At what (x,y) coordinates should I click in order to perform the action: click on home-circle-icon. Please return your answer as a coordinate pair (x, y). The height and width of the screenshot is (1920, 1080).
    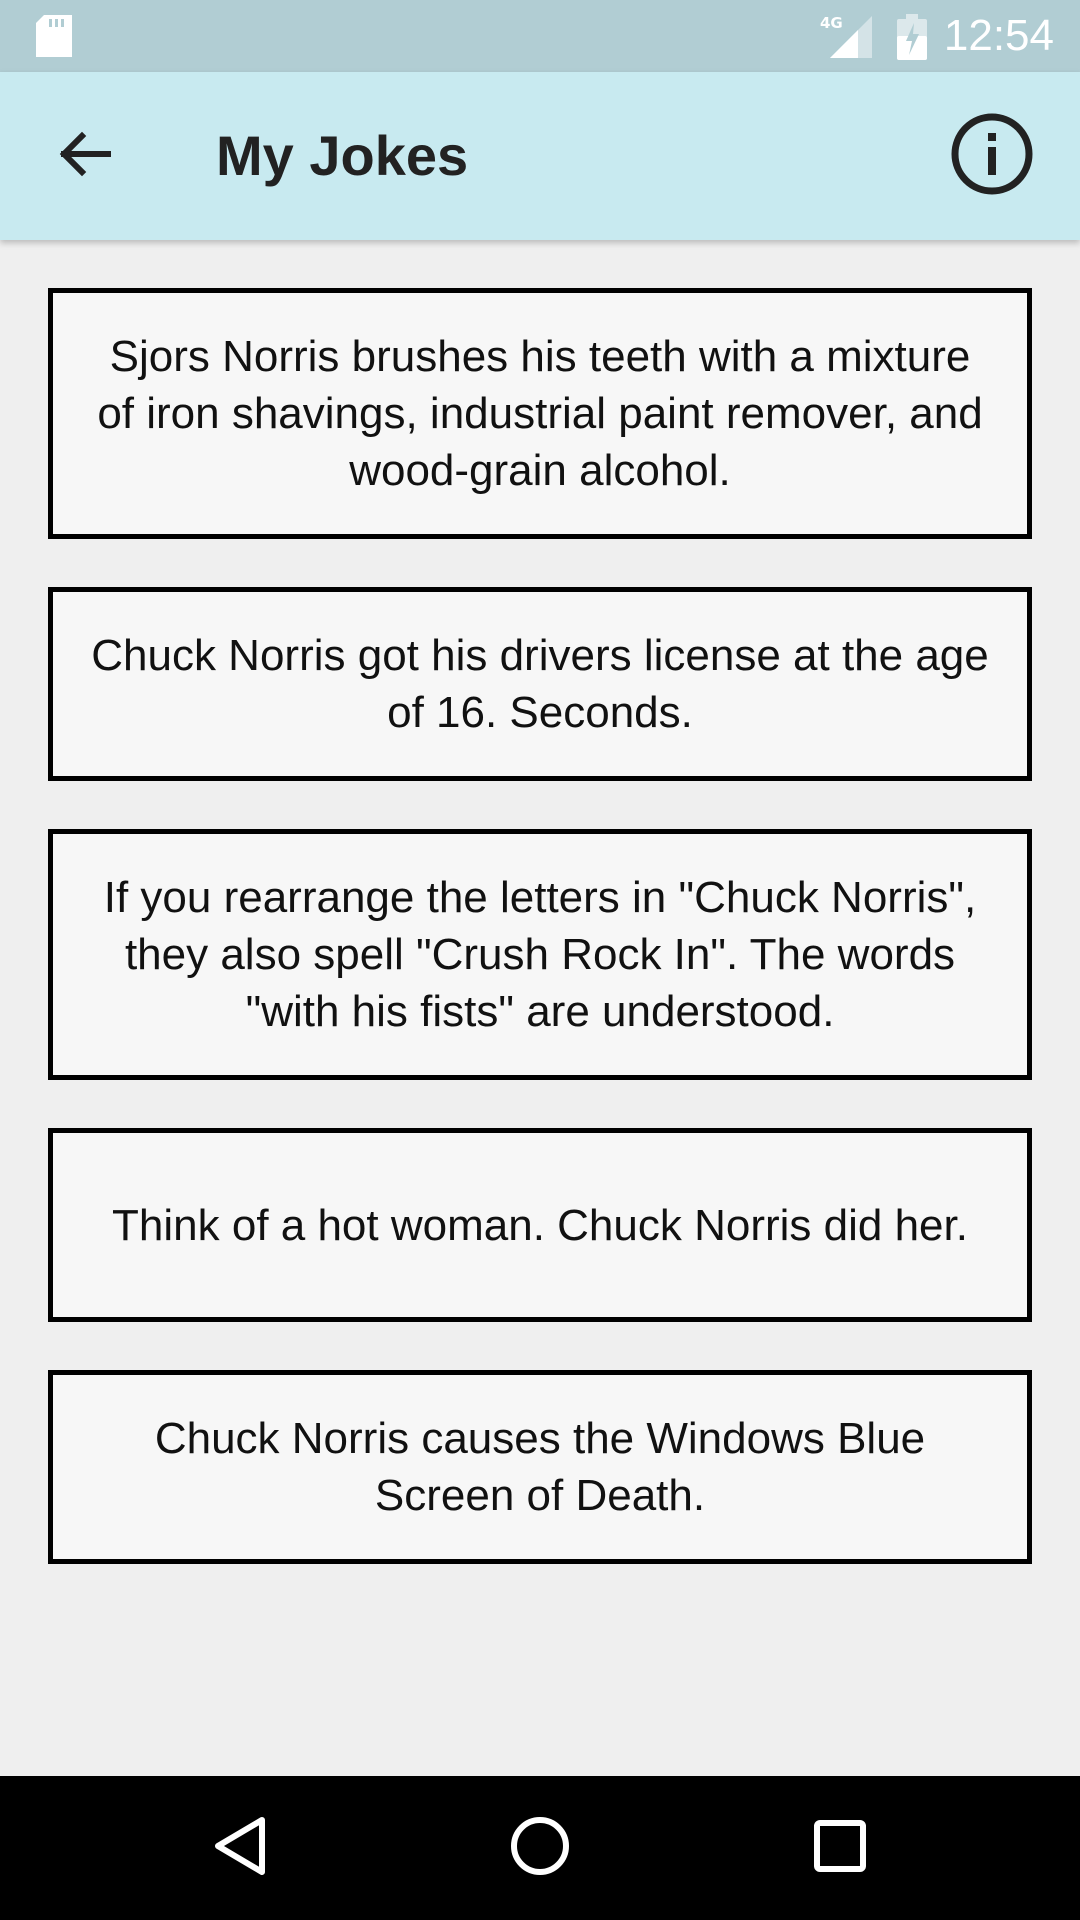
    Looking at the image, I should click on (540, 1848).